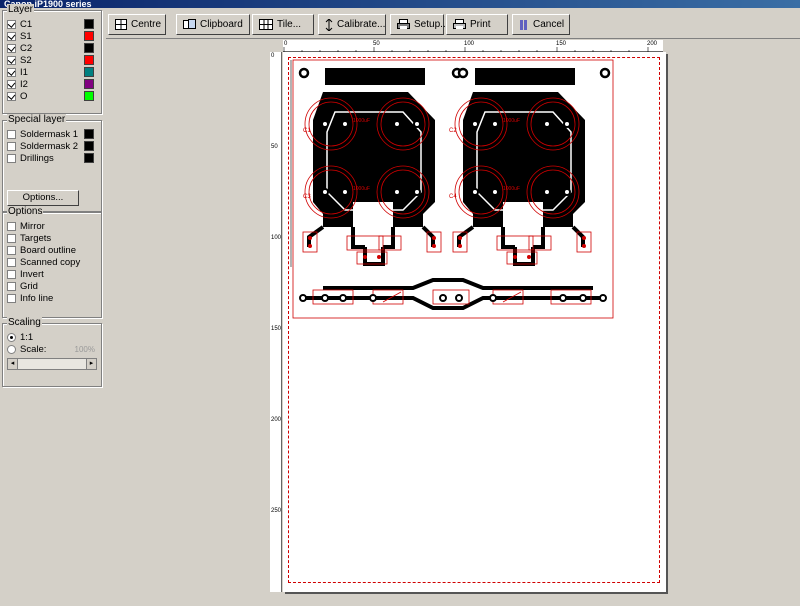 Image resolution: width=800 pixels, height=606 pixels. I want to click on soldermask1-color, so click(89, 134).